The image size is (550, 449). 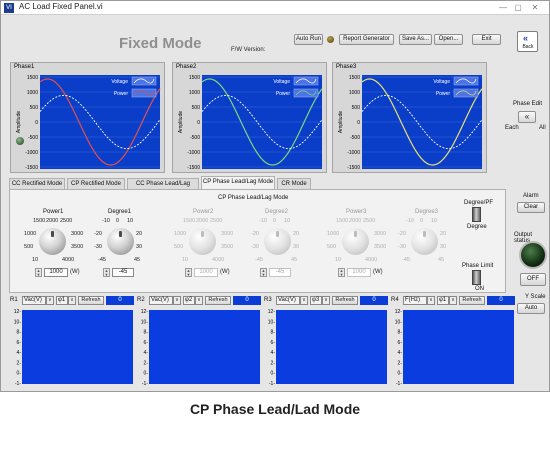 I want to click on caption: CP Phase Lead/Lad Mode, so click(x=275, y=409).